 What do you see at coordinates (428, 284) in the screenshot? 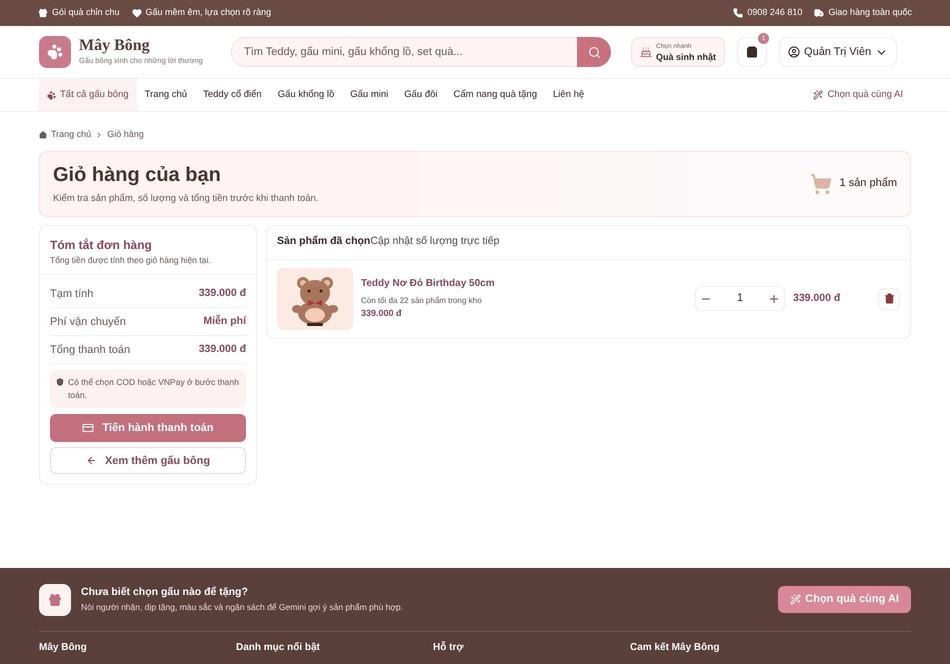
I see `product-name: Teddy Nơ Đỏ Birthday 50cm` at bounding box center [428, 284].